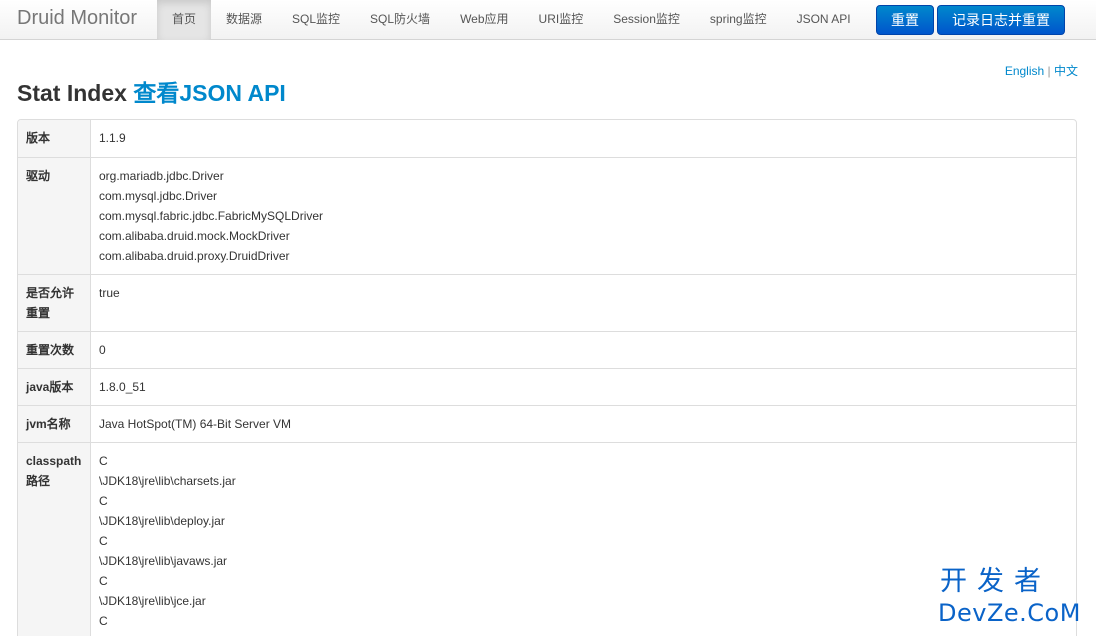  Describe the element at coordinates (400, 20) in the screenshot. I see `nav-item-wall: SQL防火墙` at that location.